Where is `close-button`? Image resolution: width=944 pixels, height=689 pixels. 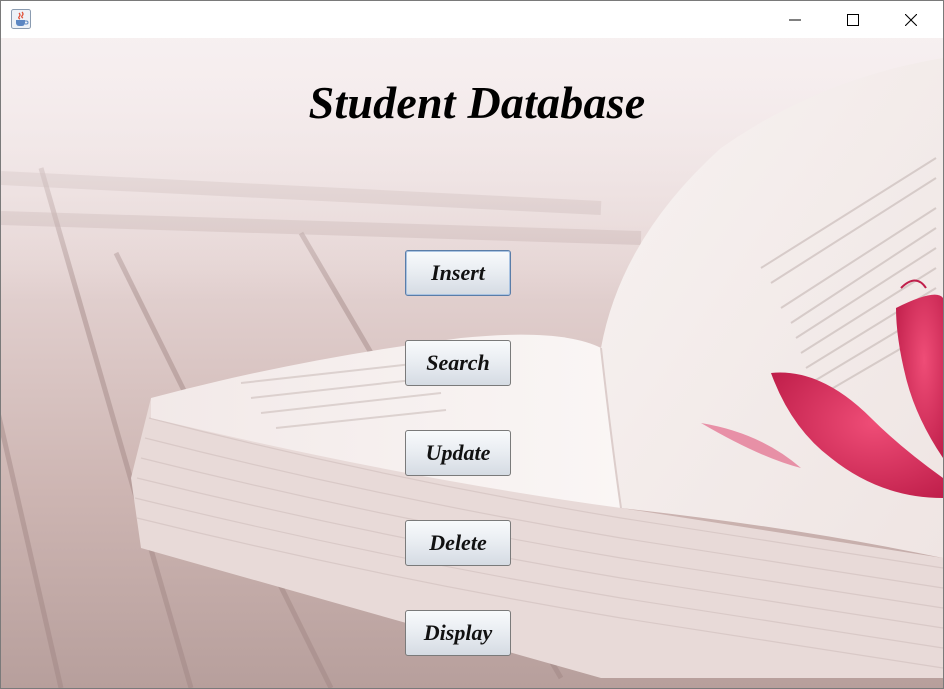 close-button is located at coordinates (911, 19).